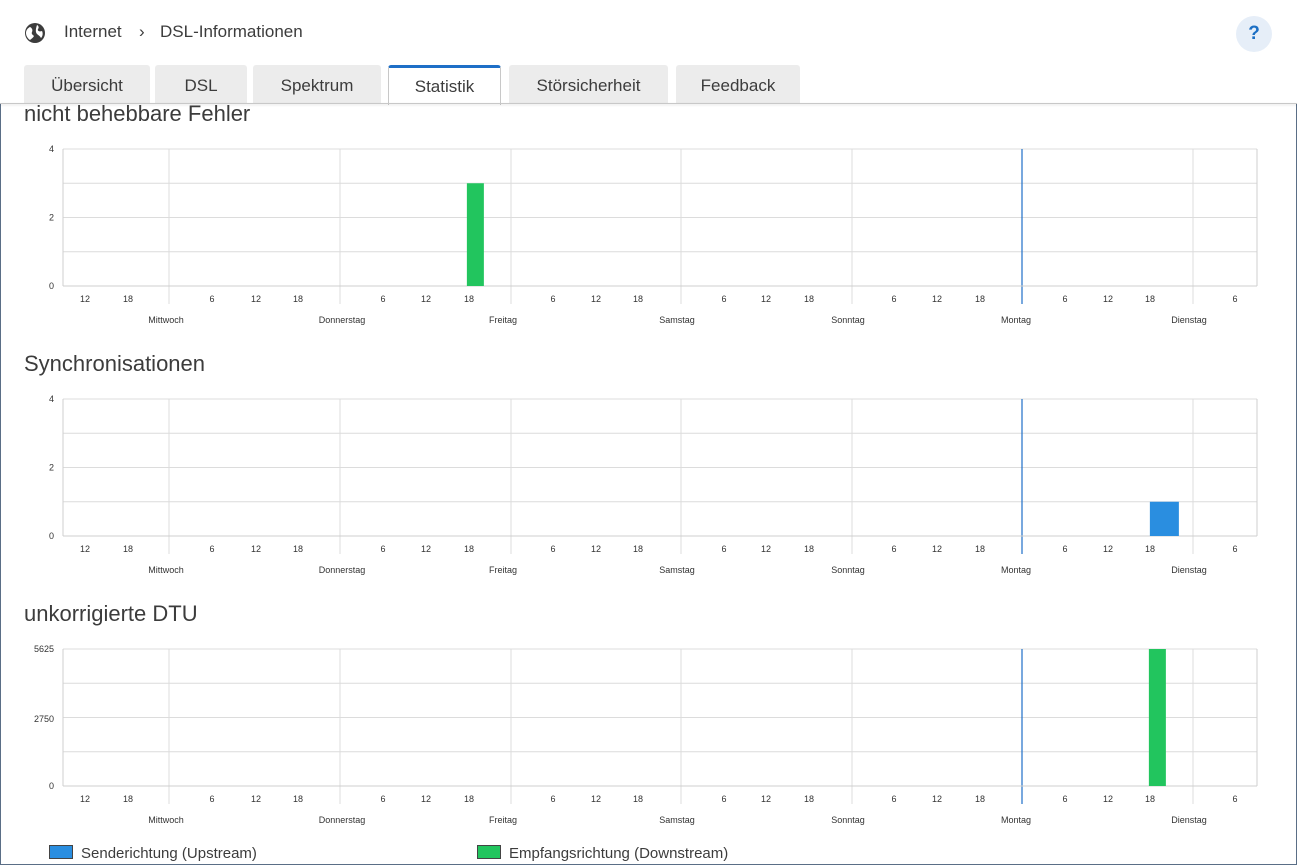 This screenshot has height=865, width=1297. What do you see at coordinates (137, 113) in the screenshot?
I see `chart-title-fehler: nicht behebbare Fehler` at bounding box center [137, 113].